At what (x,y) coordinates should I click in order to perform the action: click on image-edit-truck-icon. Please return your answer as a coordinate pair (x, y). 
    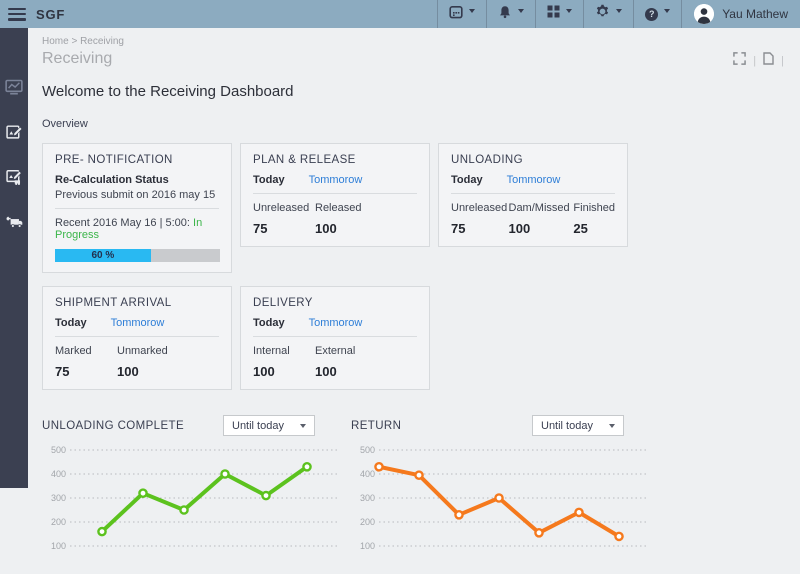
    Looking at the image, I should click on (14, 179).